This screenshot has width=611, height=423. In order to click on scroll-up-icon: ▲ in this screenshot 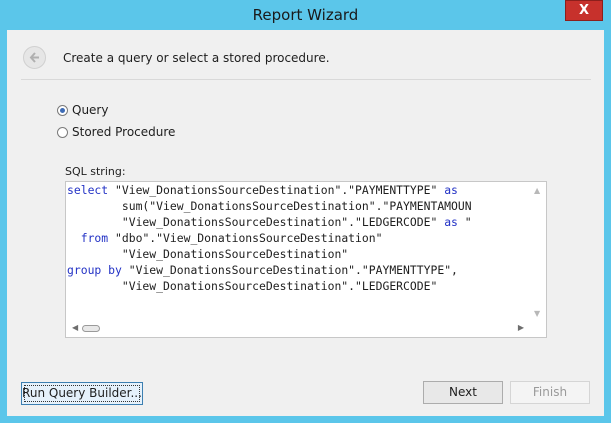, I will do `click(537, 190)`.